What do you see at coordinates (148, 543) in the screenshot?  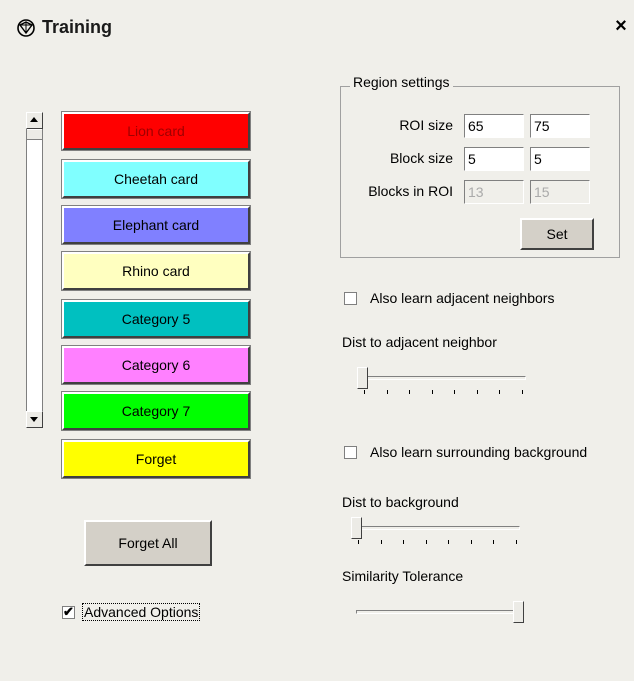 I see `forget-all-button: Forget All` at bounding box center [148, 543].